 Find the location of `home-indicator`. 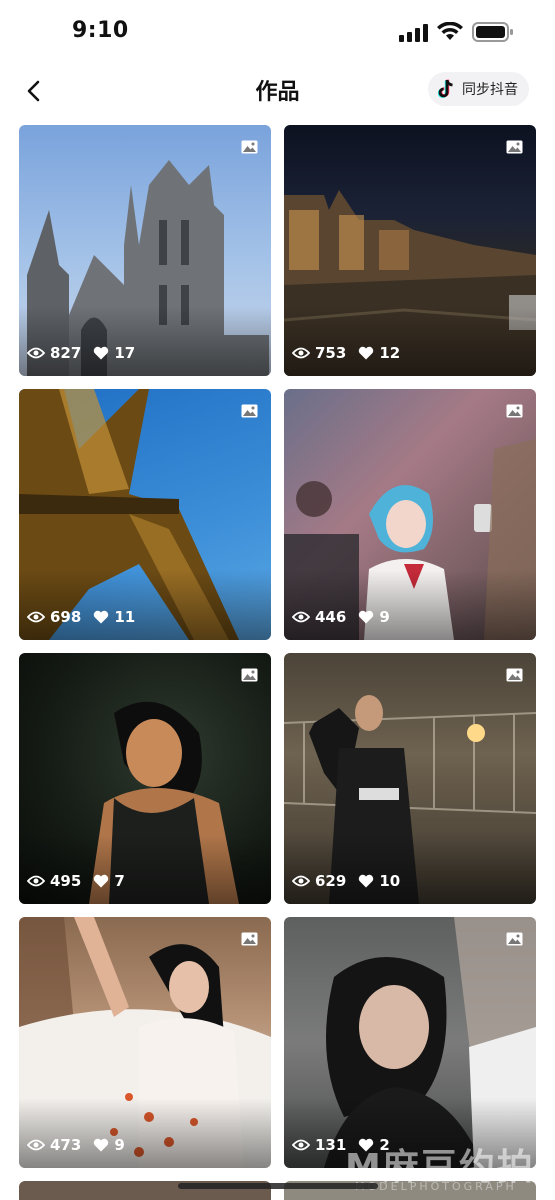

home-indicator is located at coordinates (278, 1186).